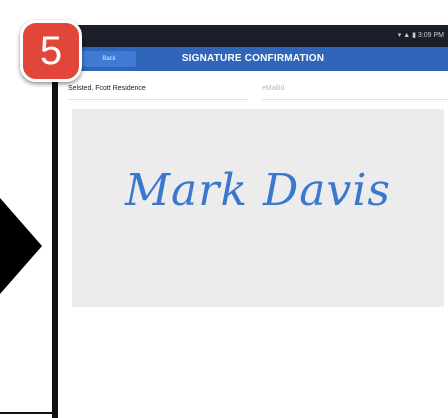 The width and height of the screenshot is (448, 418). Describe the element at coordinates (355, 92) in the screenshot. I see `email-field: eMailId` at that location.